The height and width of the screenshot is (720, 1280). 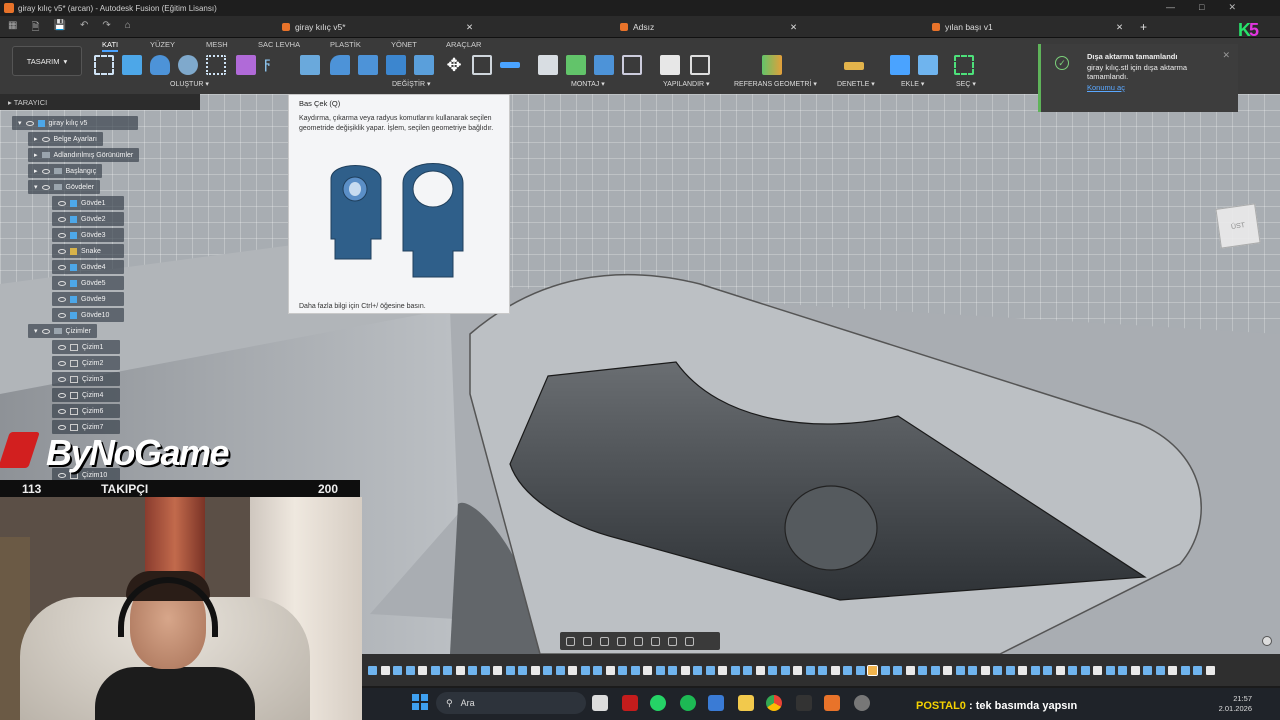 What do you see at coordinates (100, 102) in the screenshot?
I see `browser-header: ▸ TARAYICI` at bounding box center [100, 102].